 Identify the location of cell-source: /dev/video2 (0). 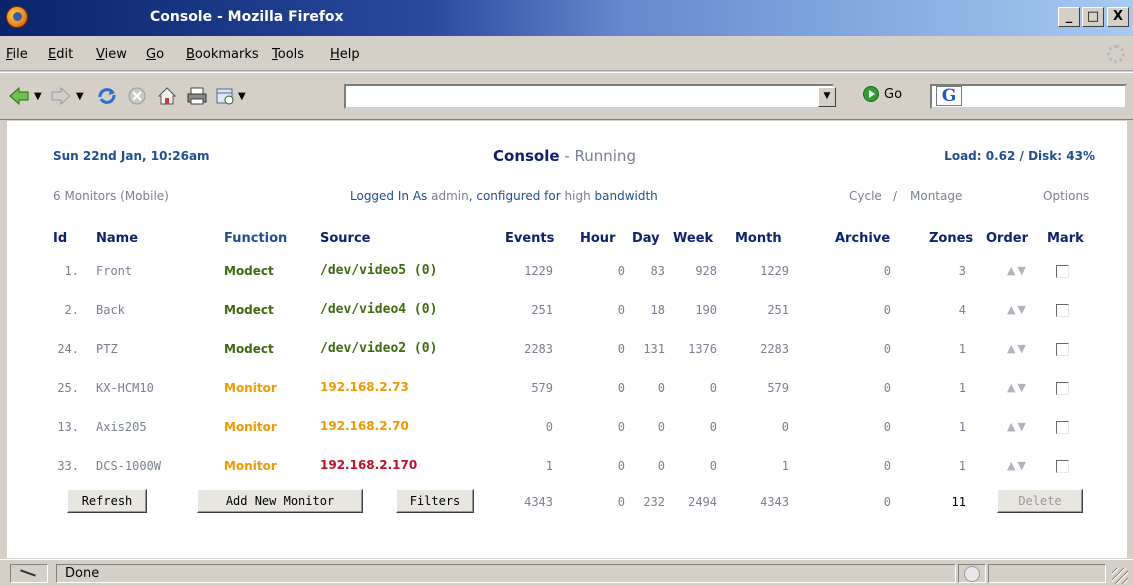
(410, 348).